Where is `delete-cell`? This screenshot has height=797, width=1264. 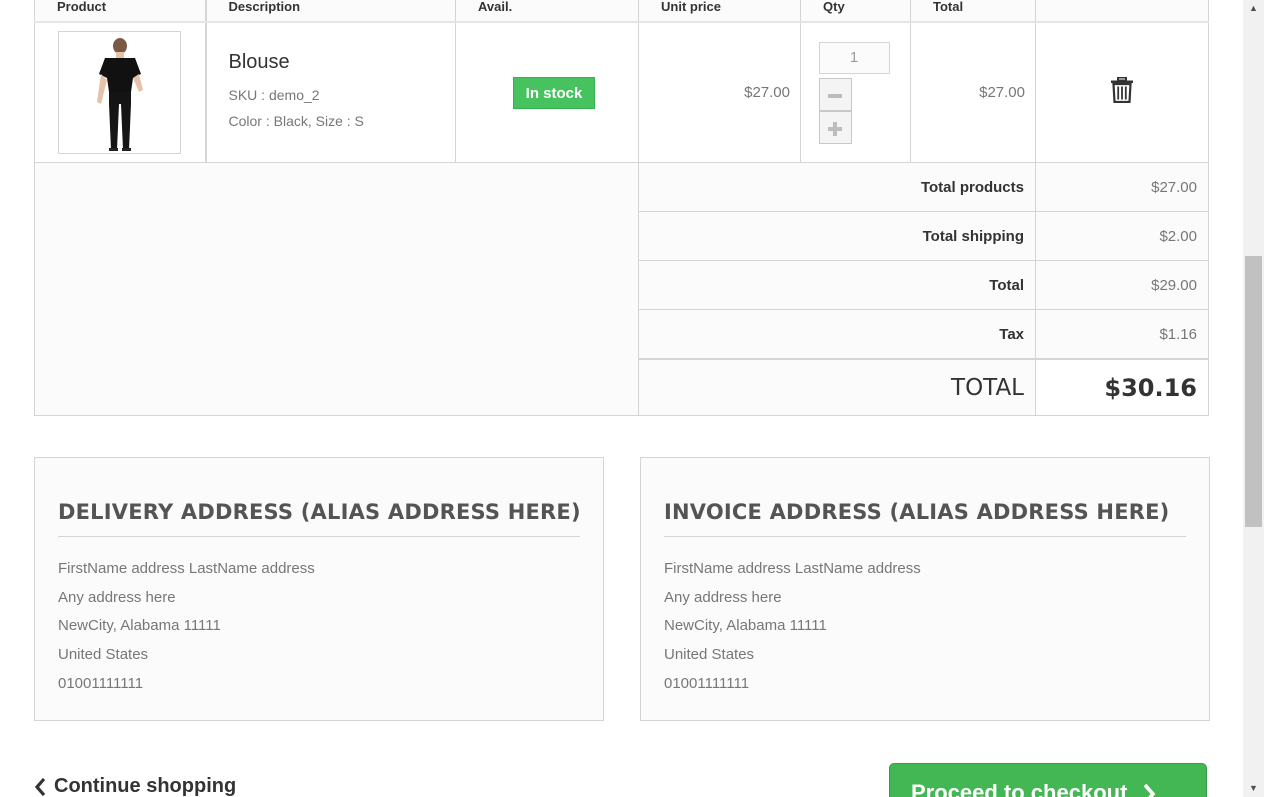
delete-cell is located at coordinates (1122, 92).